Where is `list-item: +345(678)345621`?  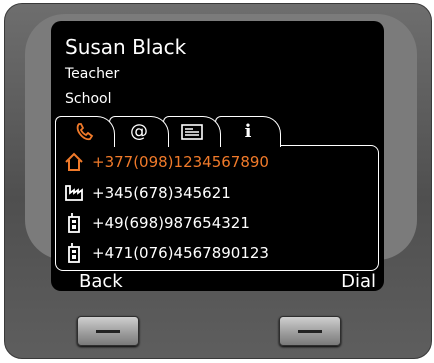 list-item: +345(678)345621 is located at coordinates (217, 193).